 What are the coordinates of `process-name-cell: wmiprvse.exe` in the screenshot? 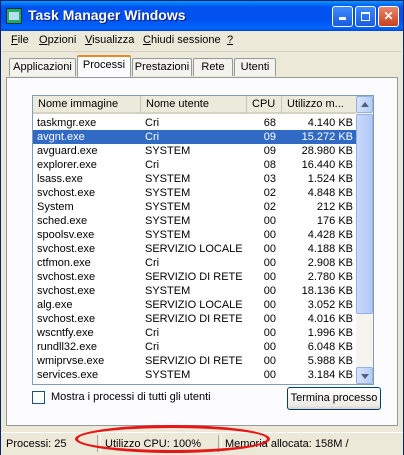 It's located at (71, 361).